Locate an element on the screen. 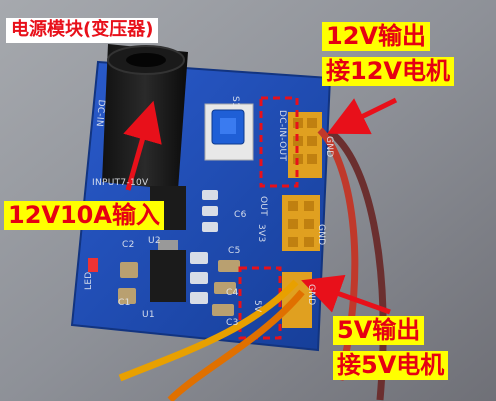 Image resolution: width=496 pixels, height=401 pixels. silk-3v3: 3V3 is located at coordinates (261, 233).